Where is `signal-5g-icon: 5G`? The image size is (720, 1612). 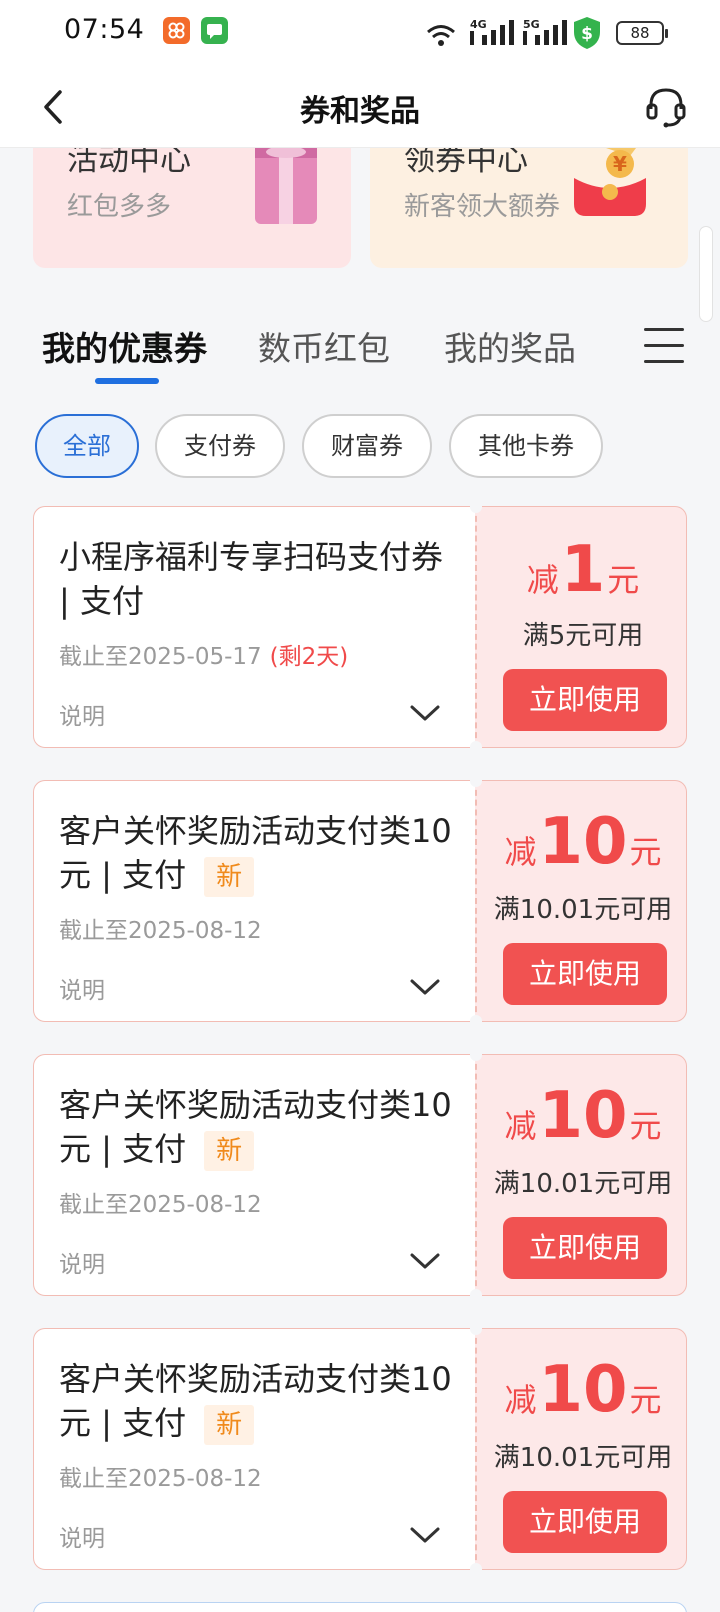
signal-5g-icon: 5G is located at coordinates (545, 31).